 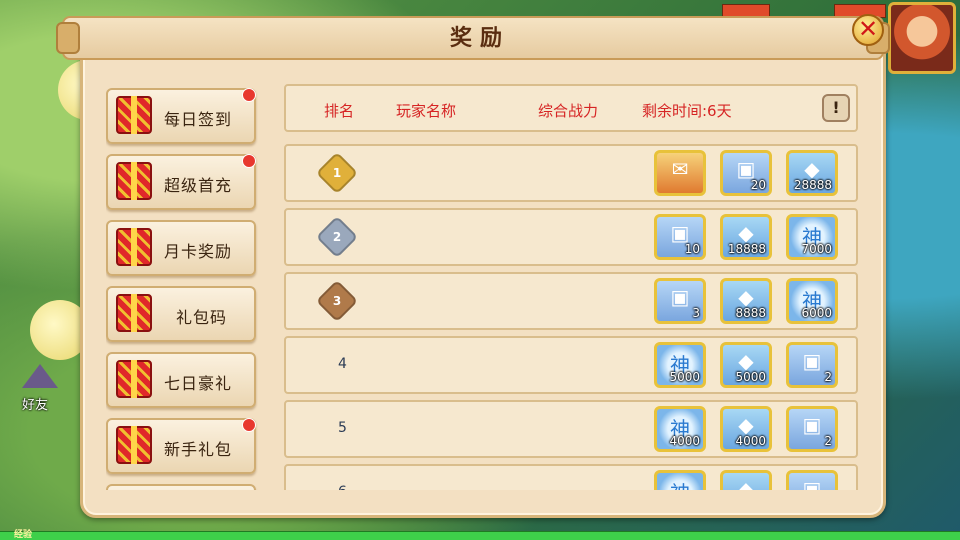 I want to click on rank-number: 1, so click(x=337, y=173).